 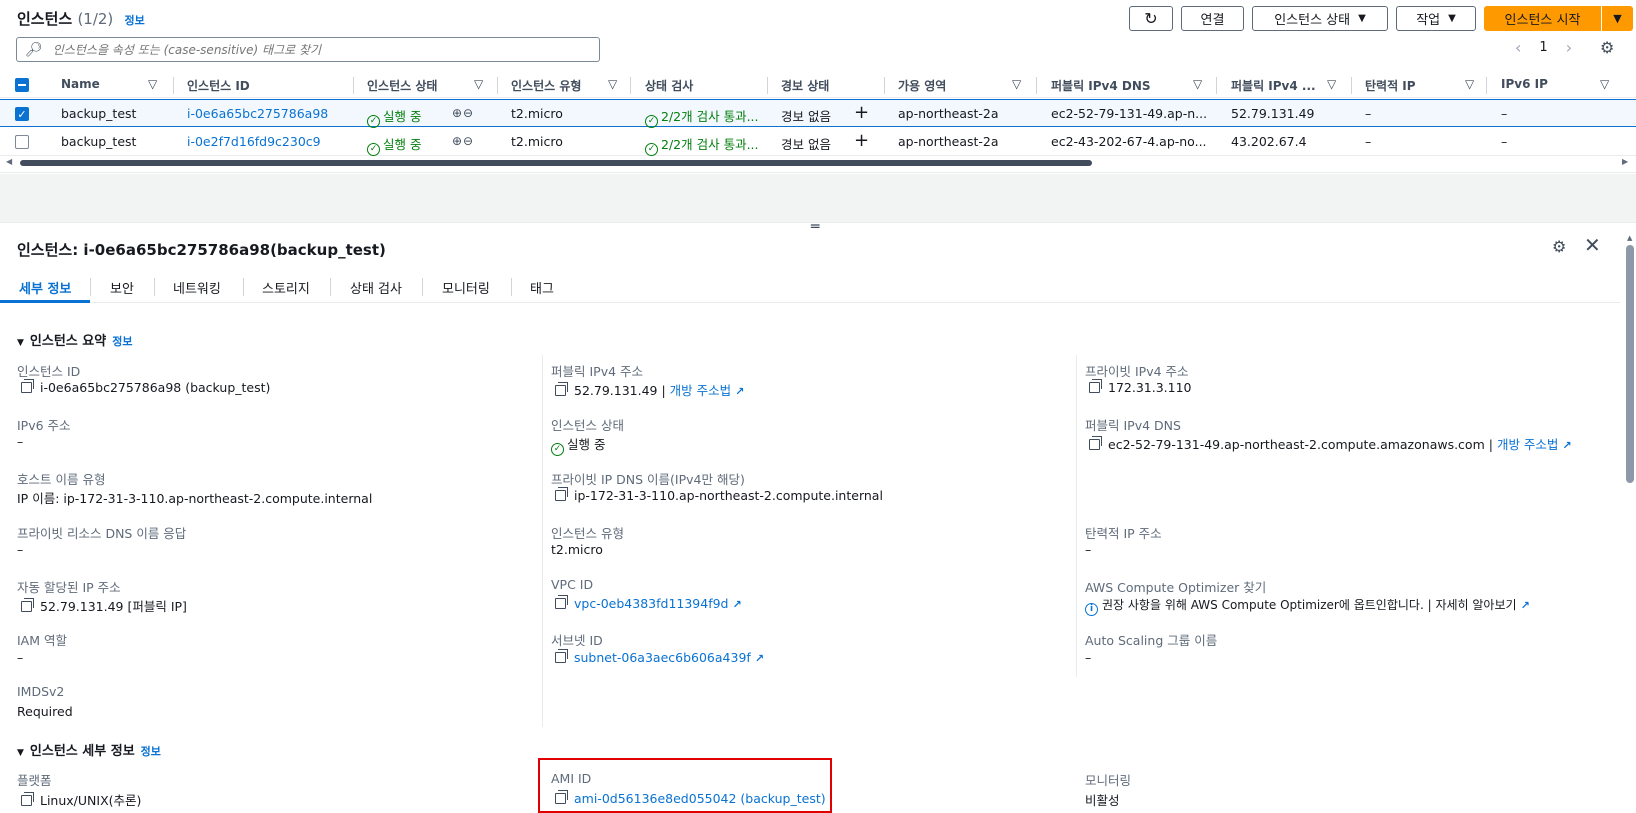 What do you see at coordinates (80, 84) in the screenshot?
I see `col-name: Name` at bounding box center [80, 84].